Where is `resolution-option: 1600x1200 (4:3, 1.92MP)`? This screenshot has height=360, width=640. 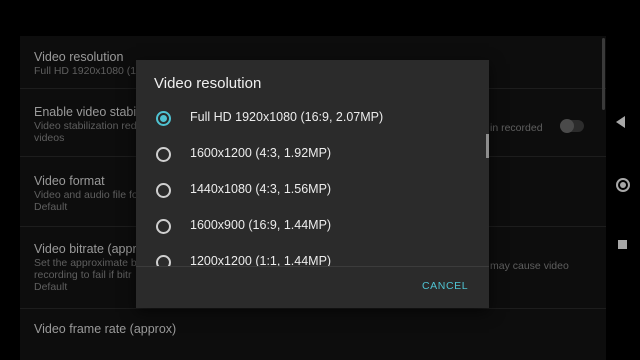 resolution-option: 1600x1200 (4:3, 1.92MP) is located at coordinates (312, 154).